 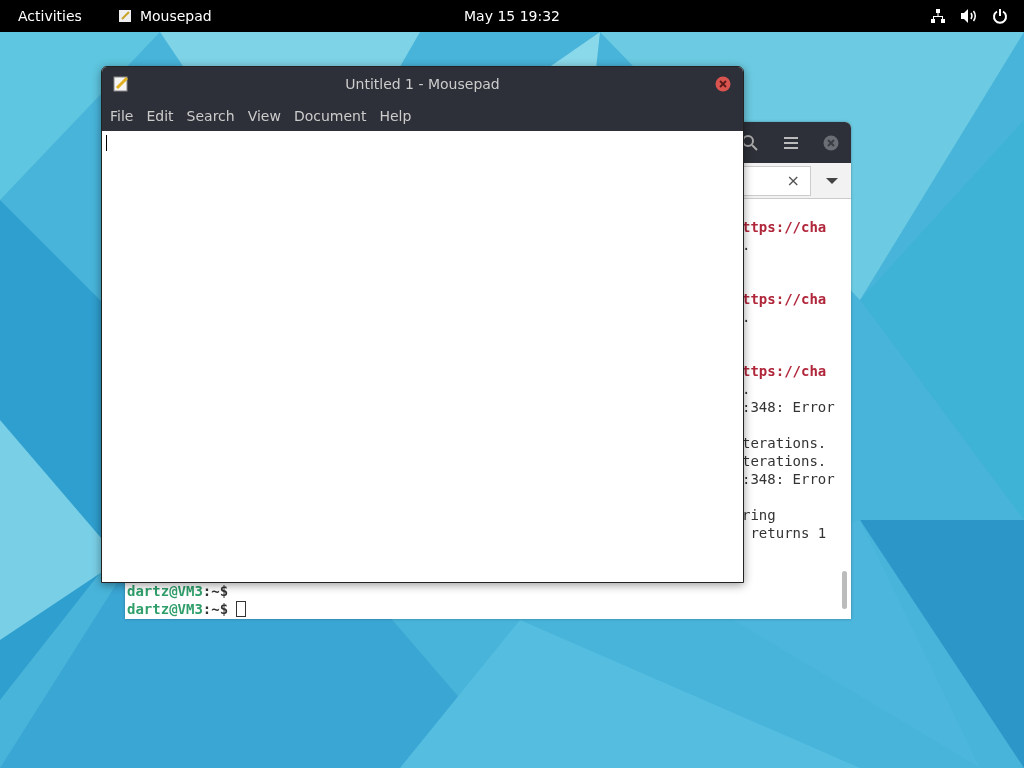 I want to click on menu-item: View, so click(x=264, y=116).